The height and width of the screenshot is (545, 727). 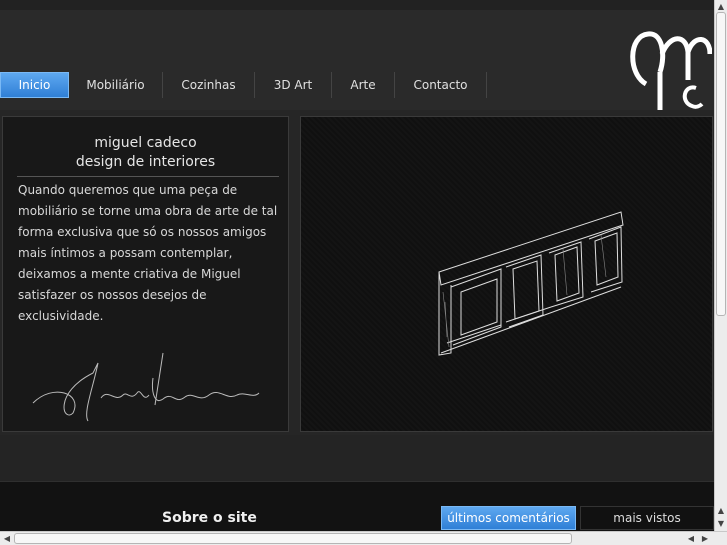 What do you see at coordinates (705, 538) in the screenshot?
I see `scroll-right-arrow-icon: ▶` at bounding box center [705, 538].